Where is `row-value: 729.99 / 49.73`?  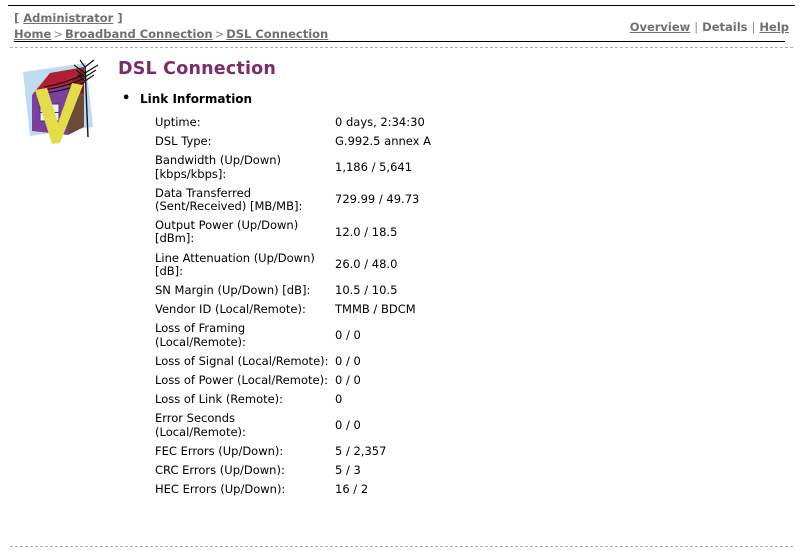 row-value: 729.99 / 49.73 is located at coordinates (377, 199).